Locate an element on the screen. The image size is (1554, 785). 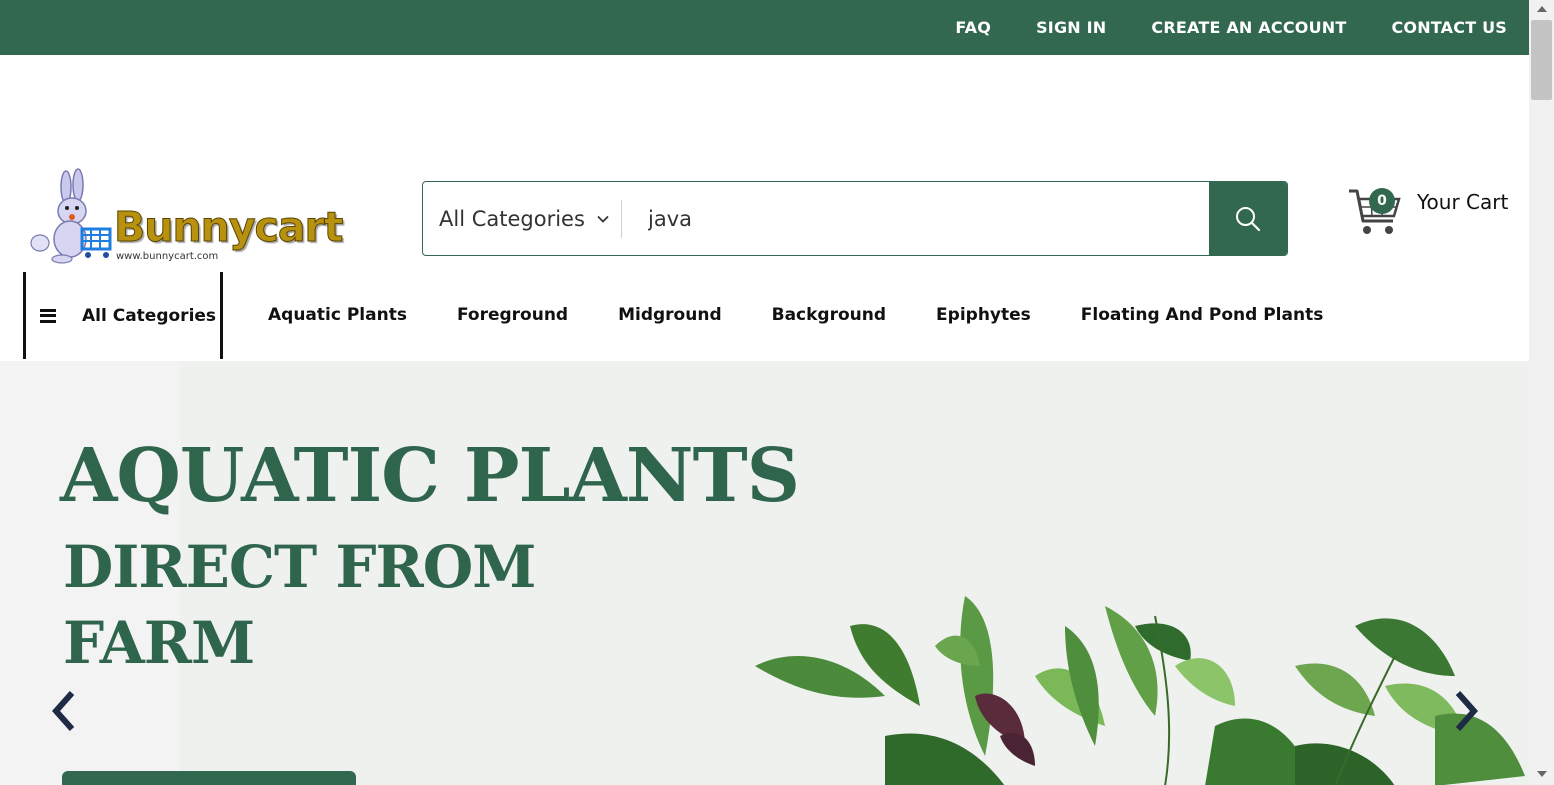
create-account-link: CREATE AN ACCOUNT is located at coordinates (1248, 27).